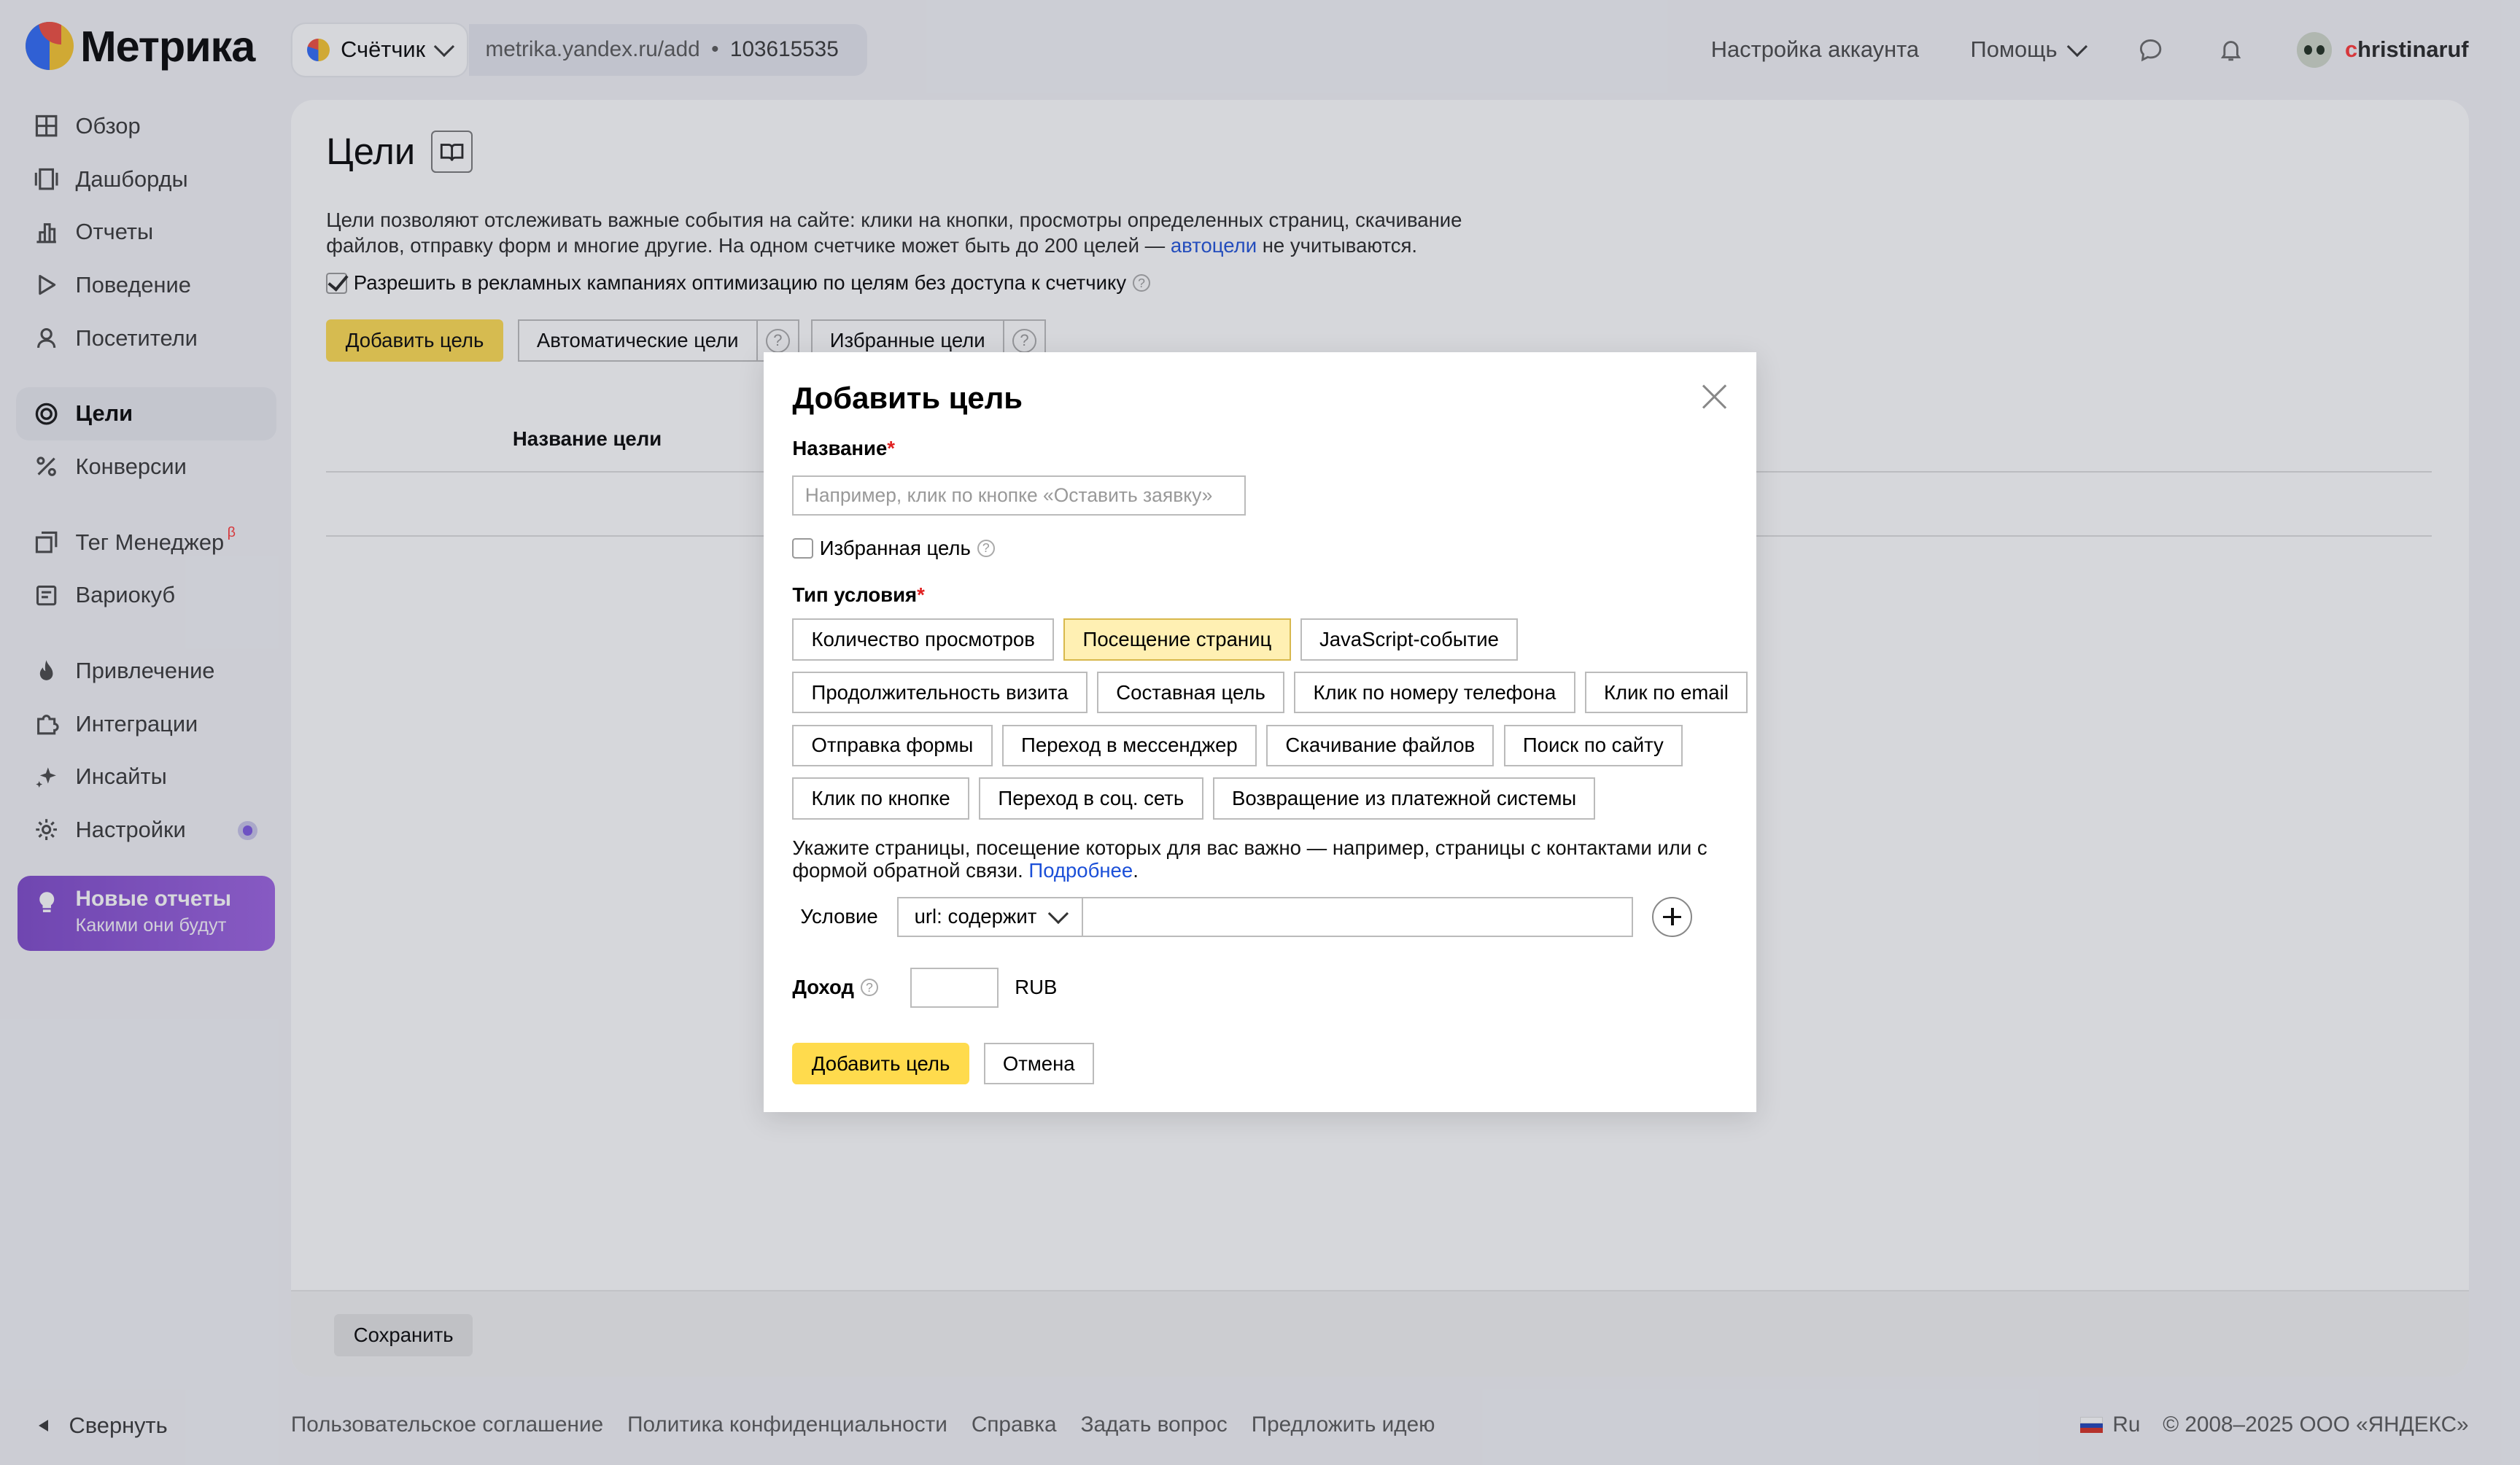 This screenshot has width=2520, height=1465. What do you see at coordinates (1409, 639) in the screenshot?
I see `type-javascript-event: JavaScript-событие` at bounding box center [1409, 639].